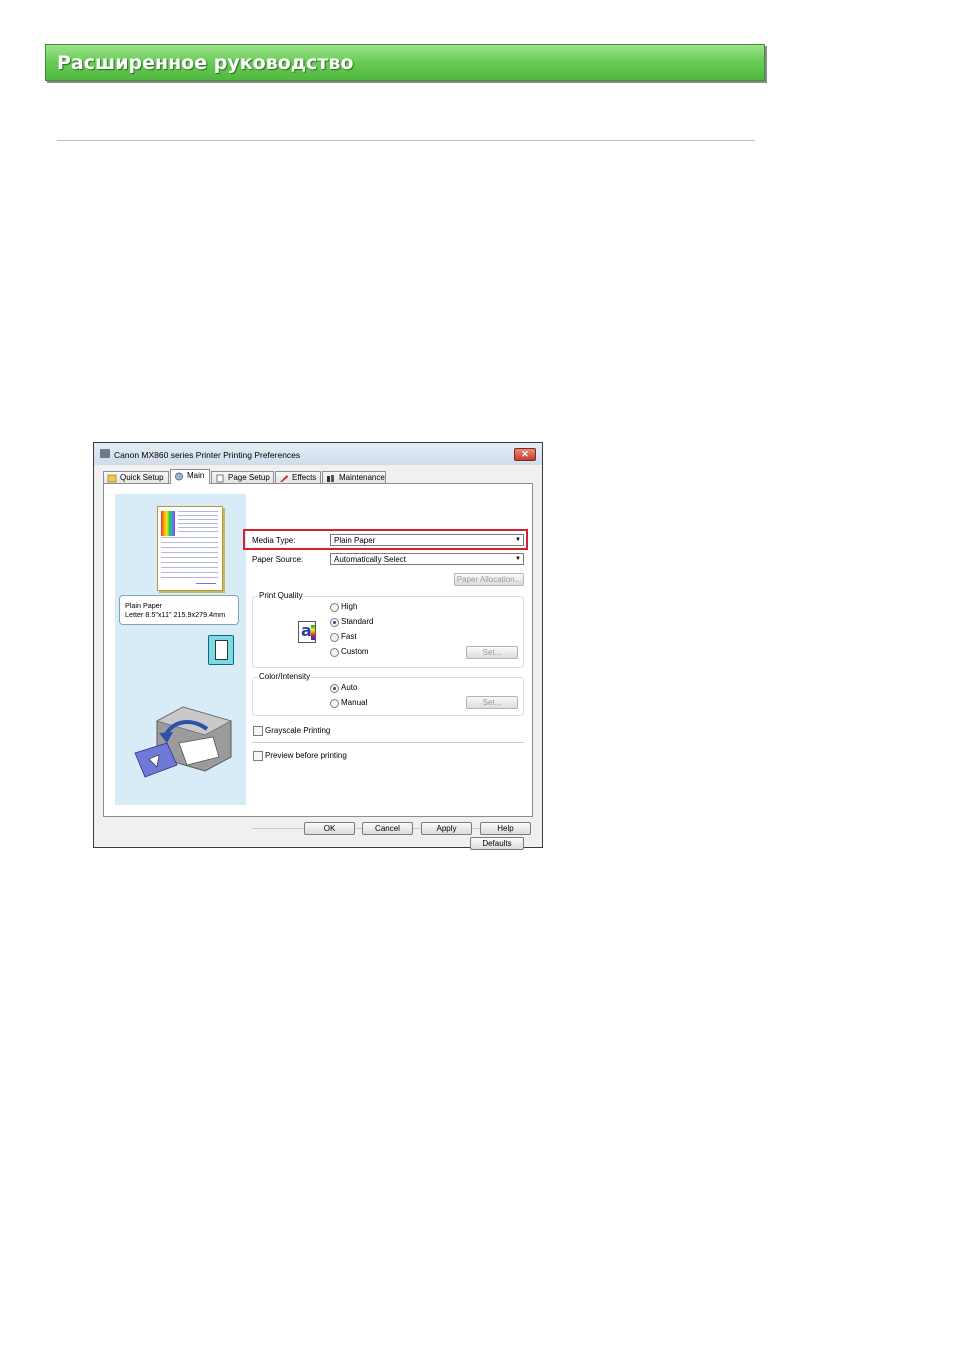 The width and height of the screenshot is (954, 1350). What do you see at coordinates (190, 476) in the screenshot?
I see `tab-main: Main` at bounding box center [190, 476].